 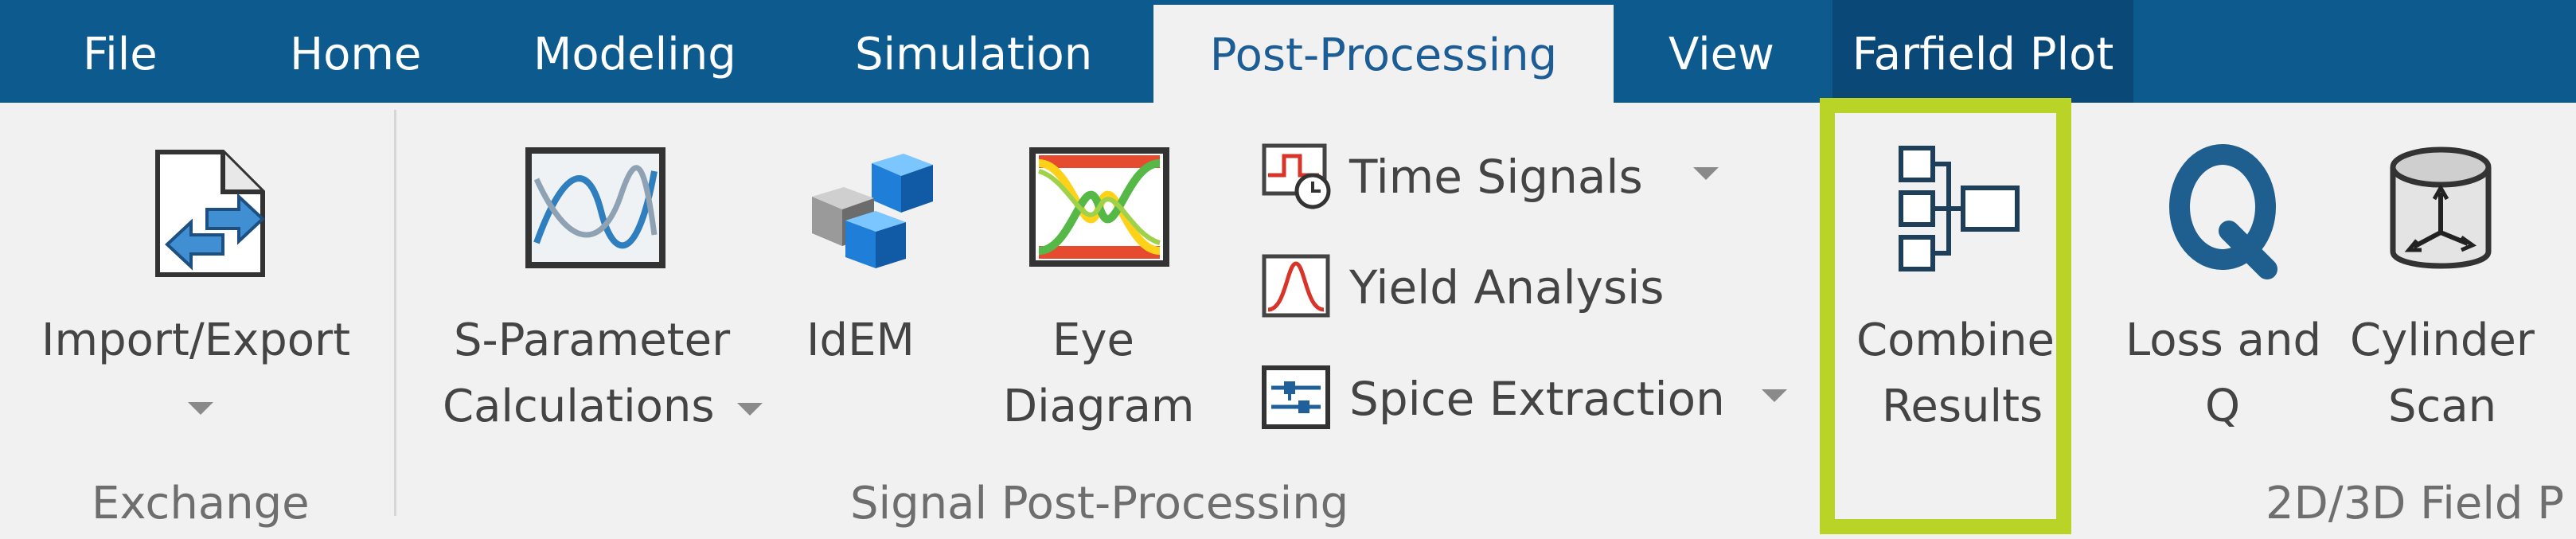 I want to click on tab-modeling: Modeling, so click(x=634, y=51).